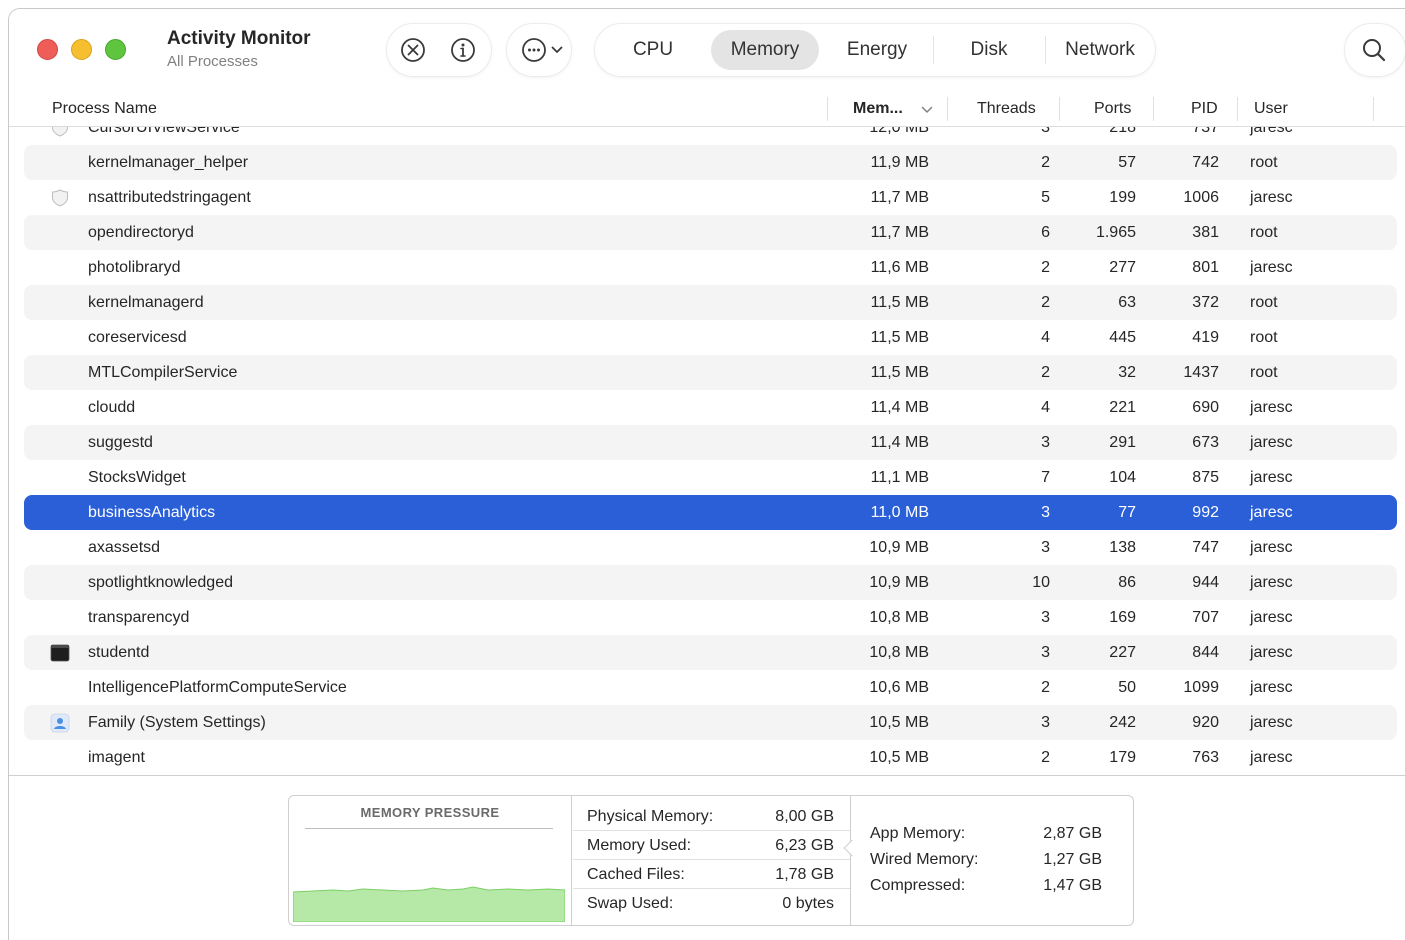  I want to click on ports-cell: 50, so click(1127, 687).